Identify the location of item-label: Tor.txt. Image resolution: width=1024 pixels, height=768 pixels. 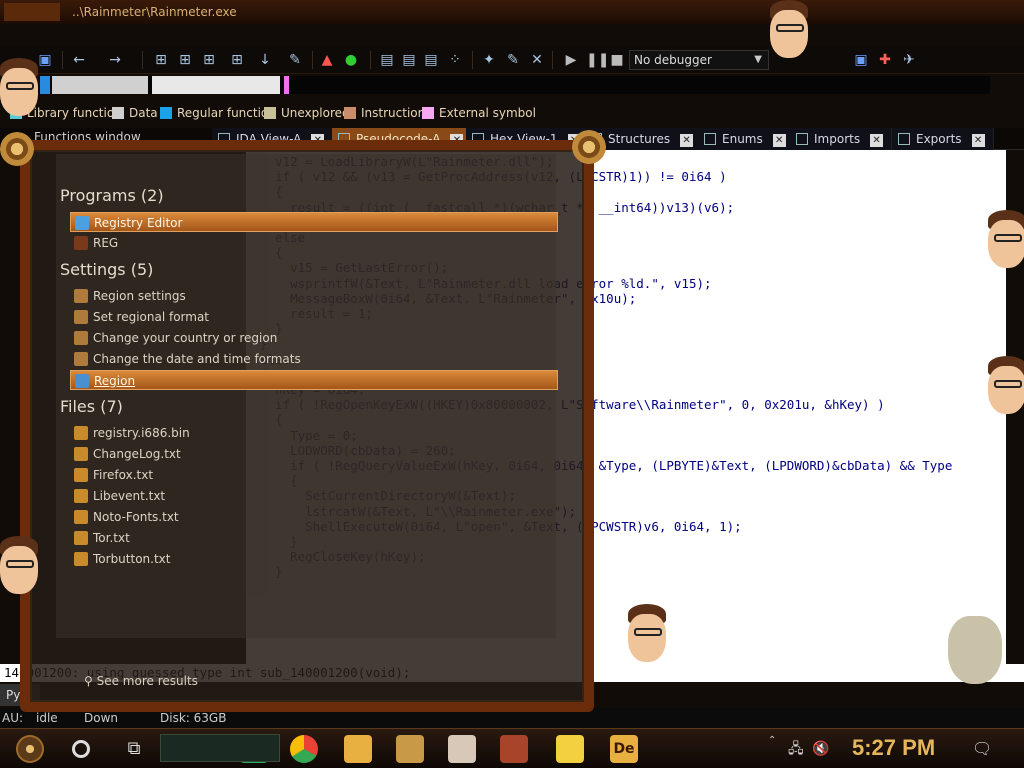
(111, 538).